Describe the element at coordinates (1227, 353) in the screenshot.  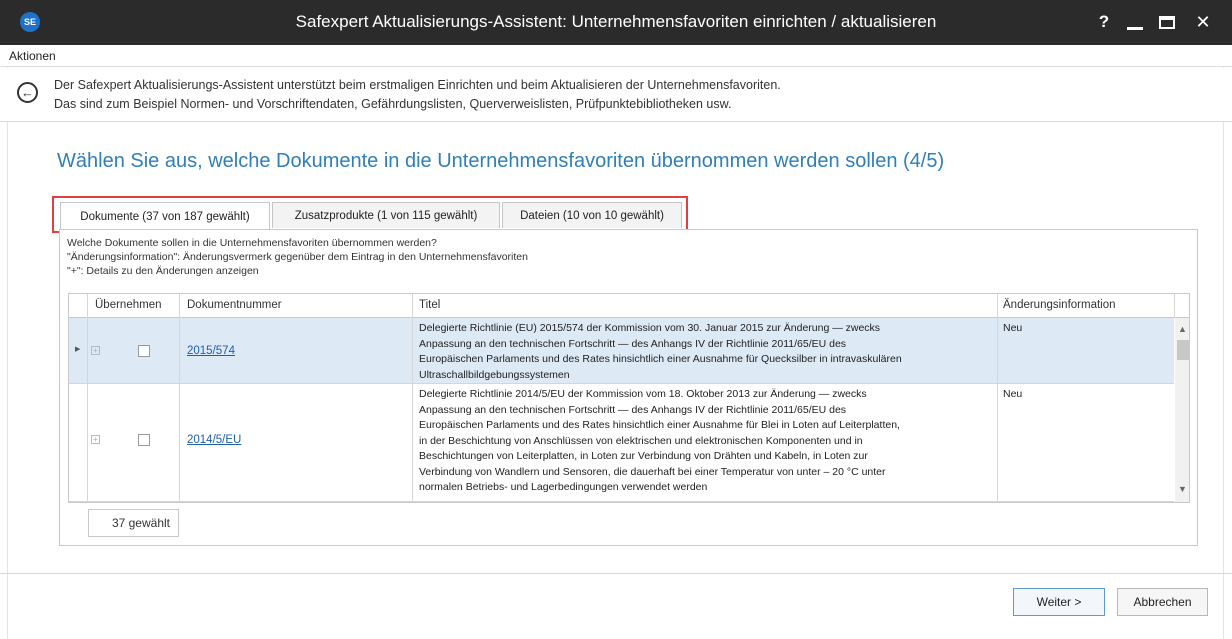
I see `window-right-border` at that location.